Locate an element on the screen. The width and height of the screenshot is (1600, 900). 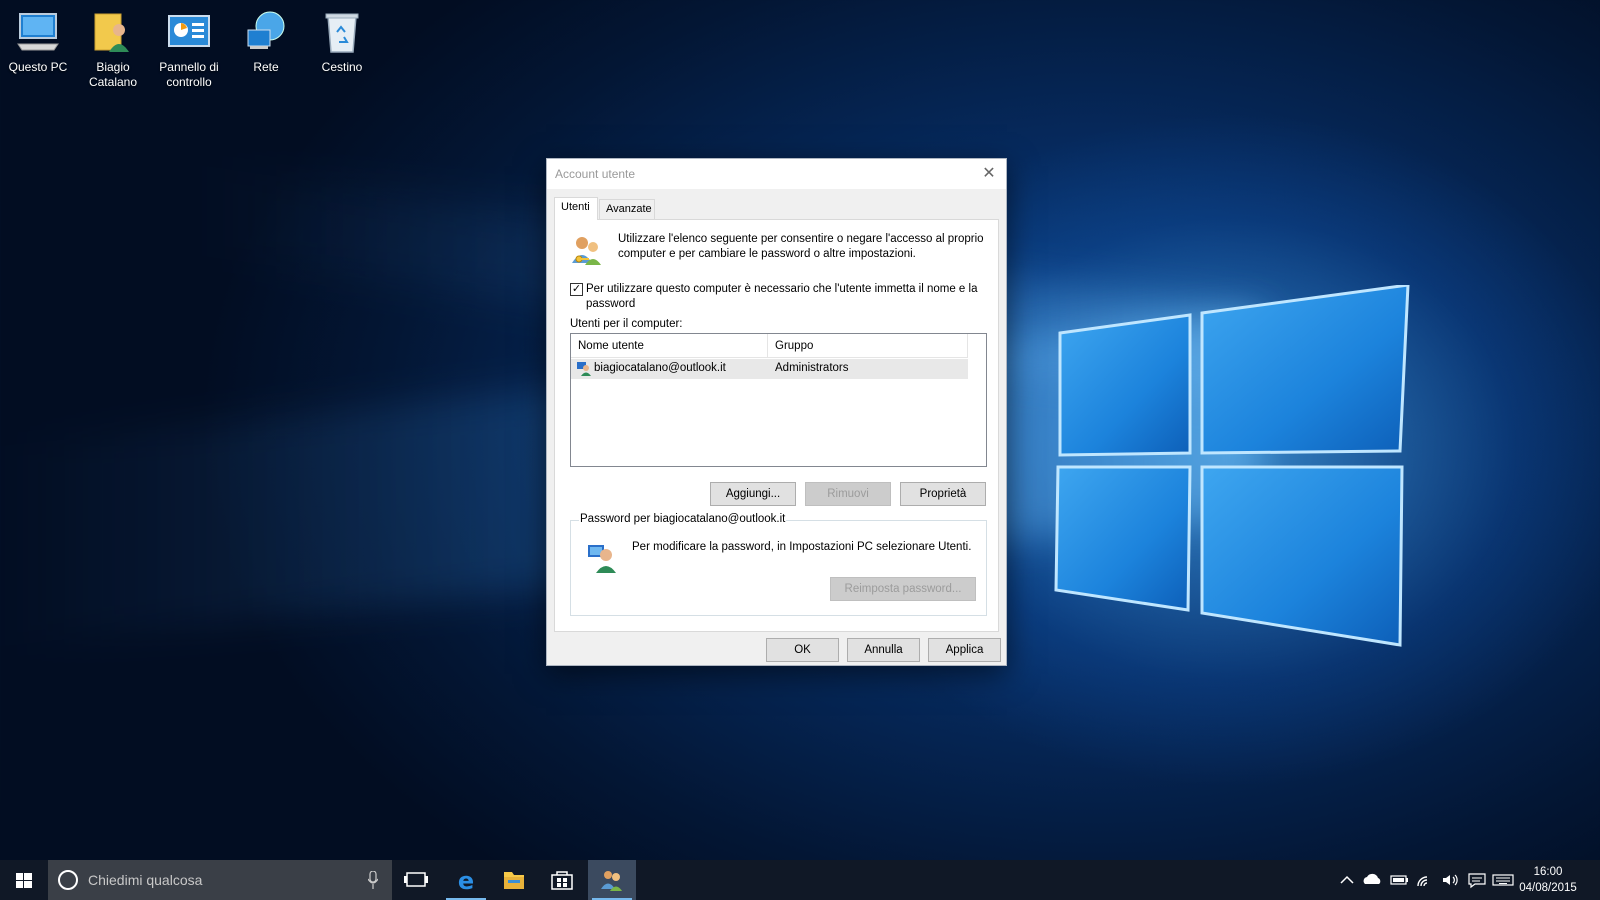
listview-header: Nome utente Gruppo is located at coordinates (769, 346).